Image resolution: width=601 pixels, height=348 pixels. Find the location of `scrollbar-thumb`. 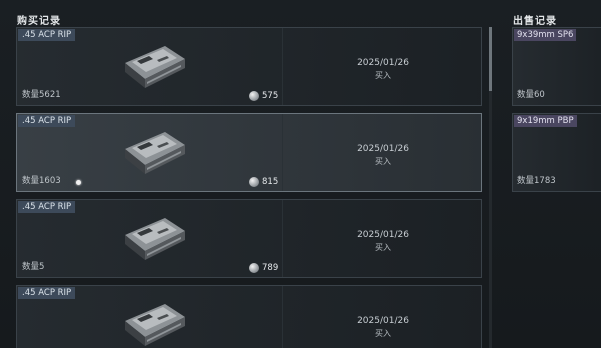

scrollbar-thumb is located at coordinates (490, 59).